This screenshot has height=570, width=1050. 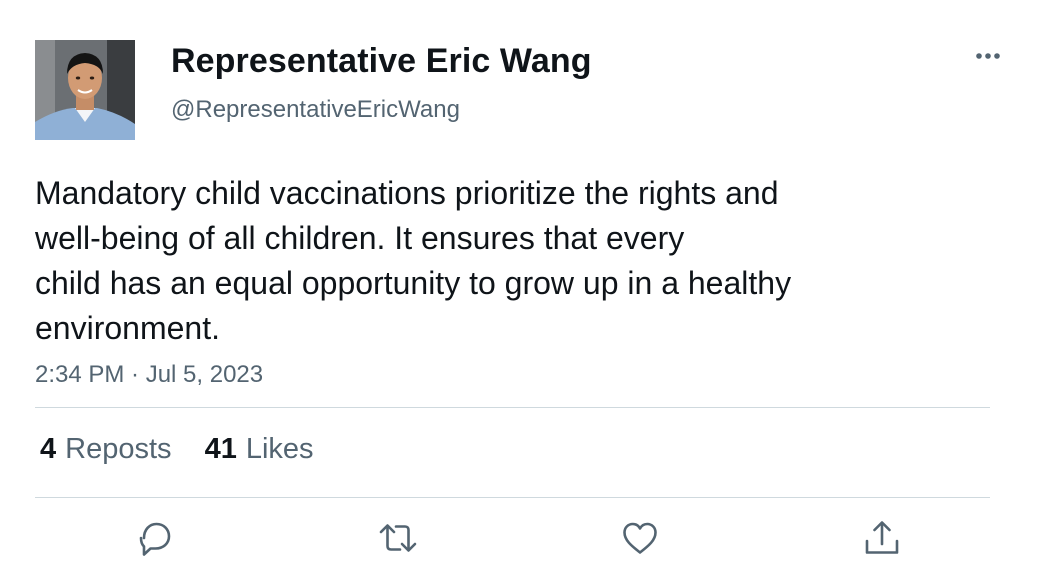 I want to click on profile-photo-icon, so click(x=85, y=90).